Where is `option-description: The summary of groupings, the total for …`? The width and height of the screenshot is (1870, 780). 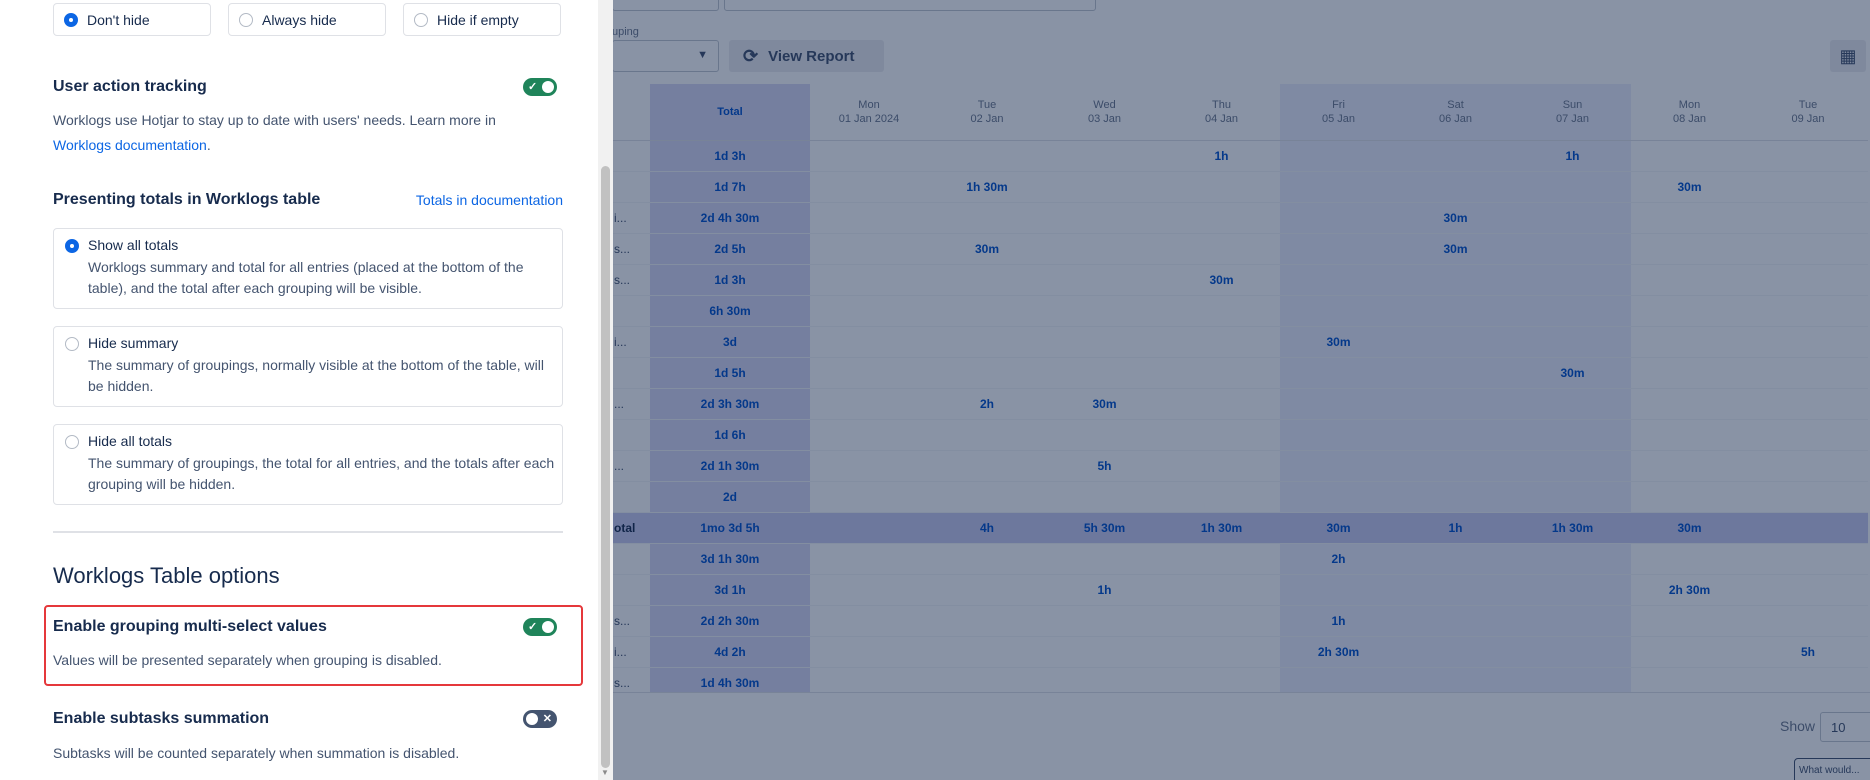 option-description: The summary of groupings, the total for … is located at coordinates (321, 473).